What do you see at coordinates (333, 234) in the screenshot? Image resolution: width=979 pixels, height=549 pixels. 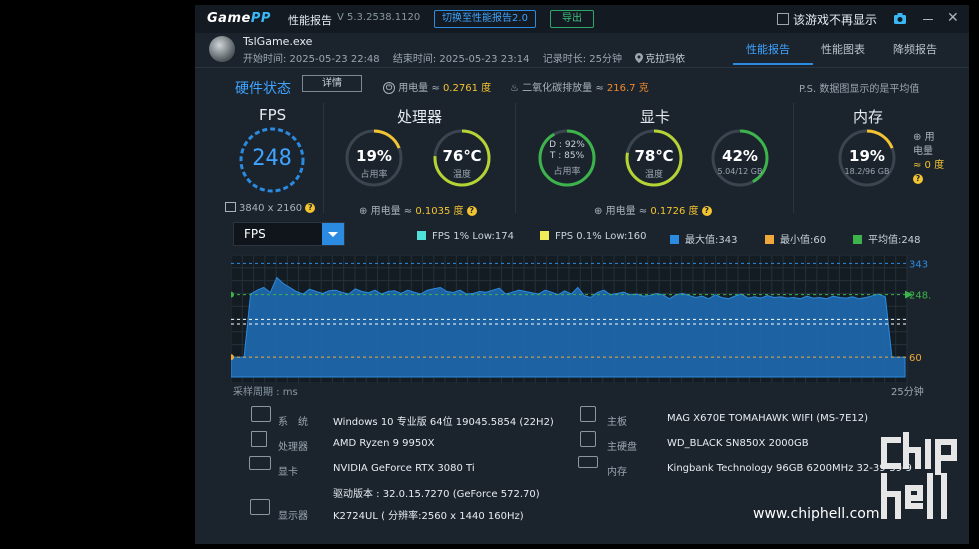 I see `chevron-down-icon` at bounding box center [333, 234].